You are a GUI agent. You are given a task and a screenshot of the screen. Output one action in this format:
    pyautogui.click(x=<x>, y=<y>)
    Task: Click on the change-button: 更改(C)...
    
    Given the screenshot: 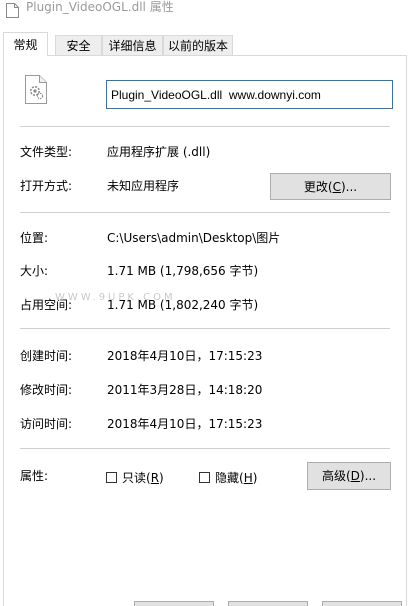 What is the action you would take?
    pyautogui.click(x=330, y=186)
    